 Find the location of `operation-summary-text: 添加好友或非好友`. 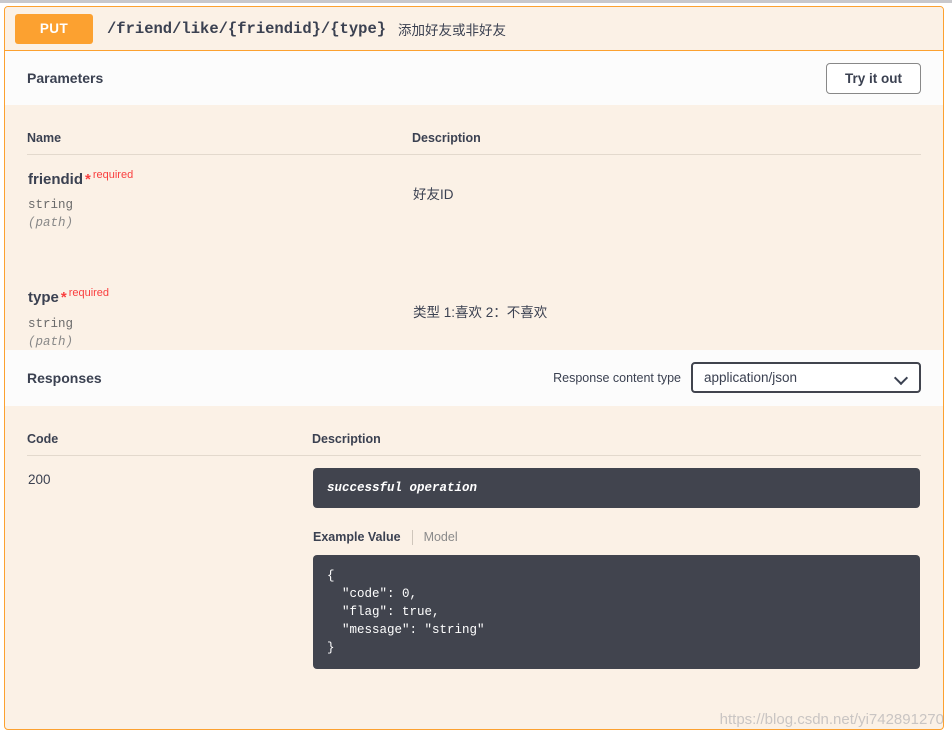

operation-summary-text: 添加好友或非好友 is located at coordinates (452, 30).